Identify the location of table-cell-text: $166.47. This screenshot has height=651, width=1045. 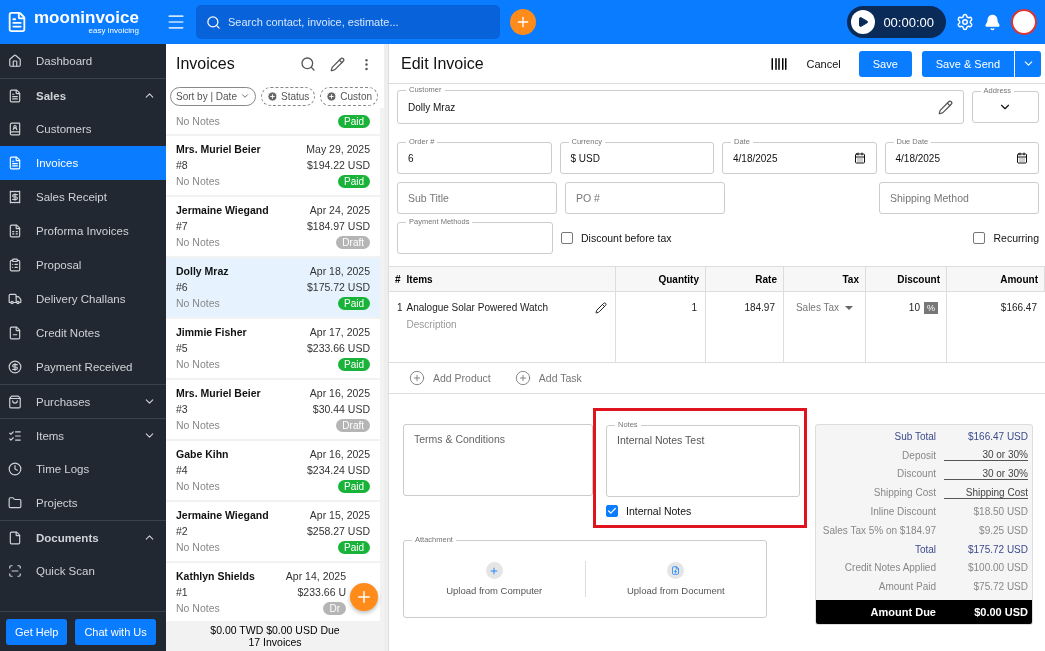
(1018, 308).